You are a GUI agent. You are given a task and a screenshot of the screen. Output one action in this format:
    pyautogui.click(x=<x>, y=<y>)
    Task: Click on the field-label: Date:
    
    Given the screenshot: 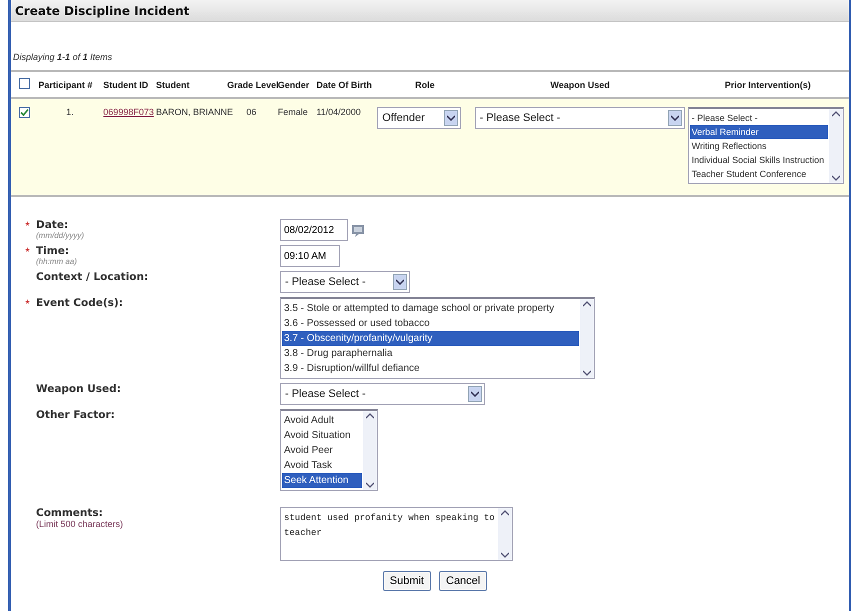 What is the action you would take?
    pyautogui.click(x=53, y=225)
    